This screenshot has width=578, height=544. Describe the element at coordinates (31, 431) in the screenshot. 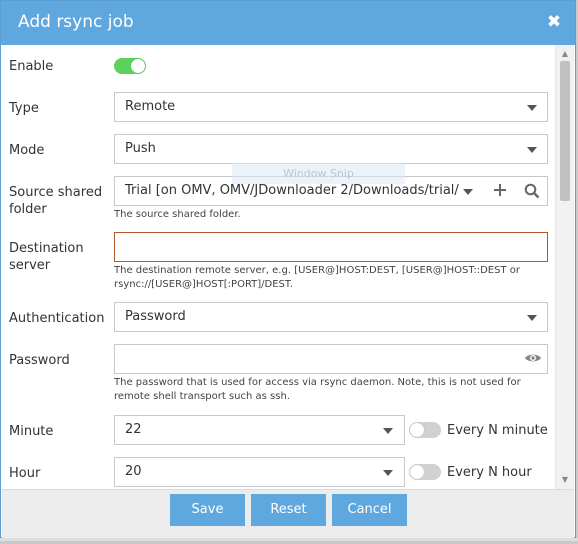

I see `minute-label: Minute` at that location.